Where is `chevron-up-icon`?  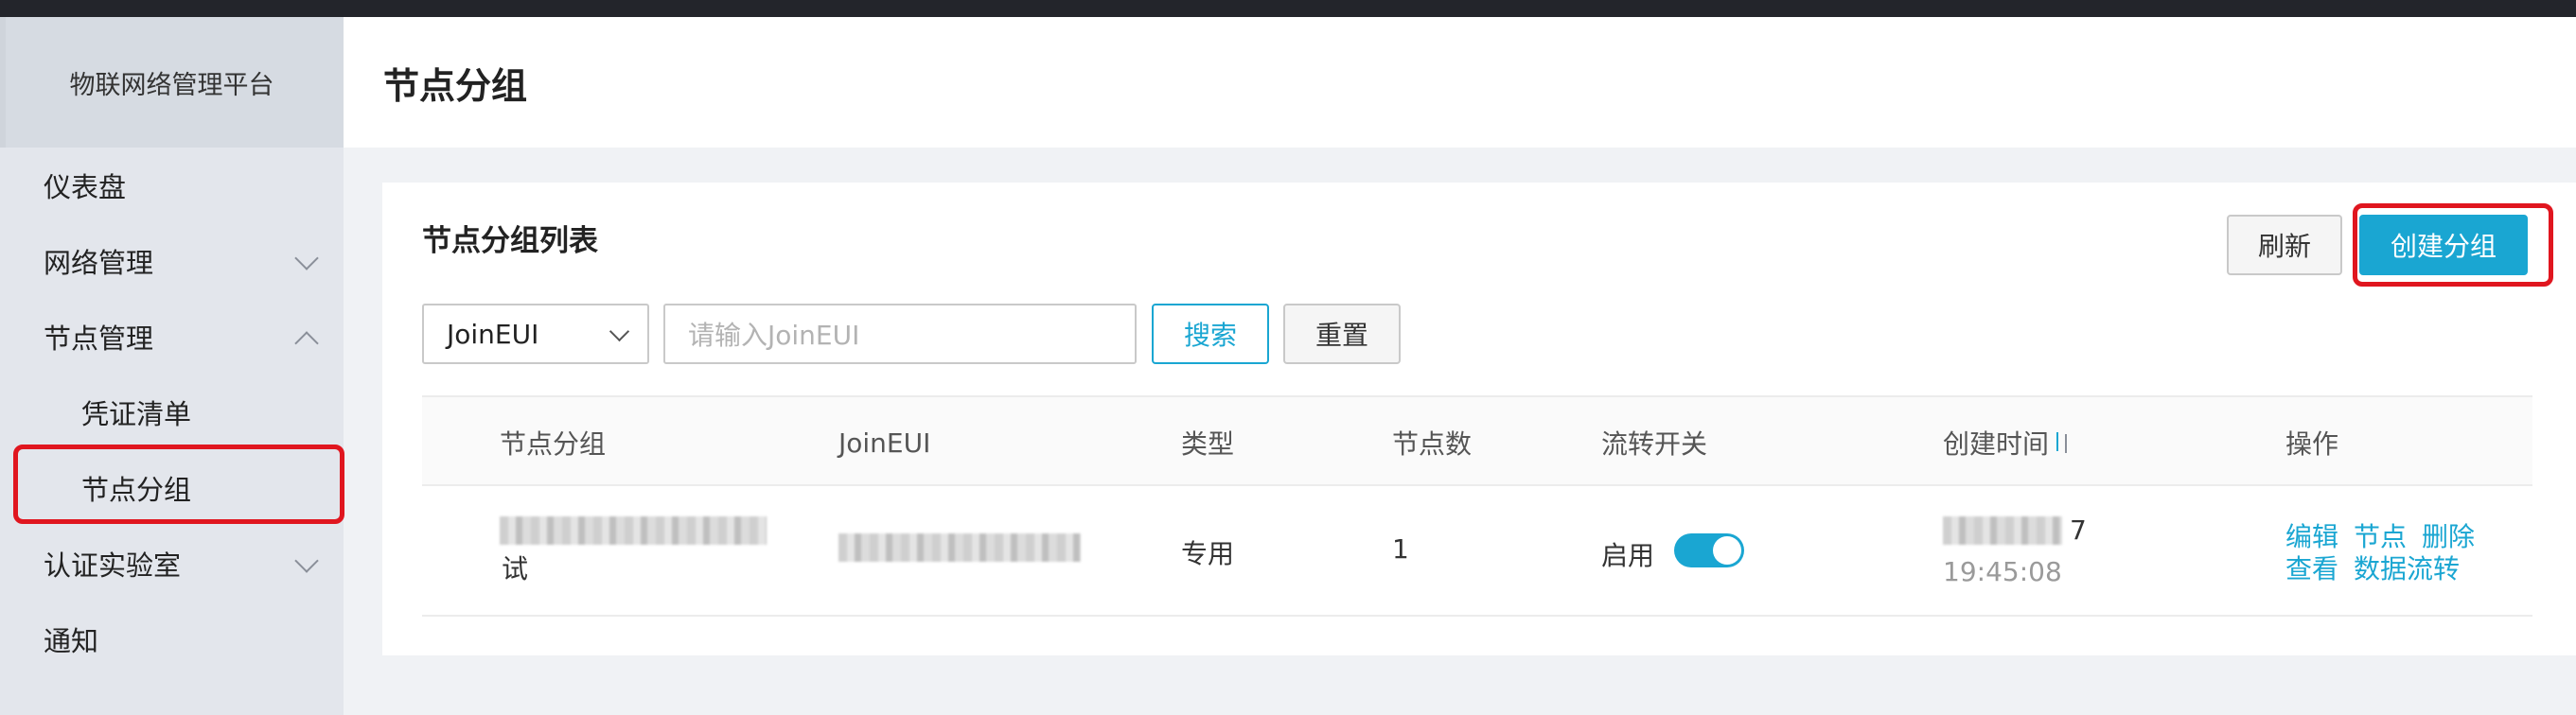
chevron-up-icon is located at coordinates (306, 343).